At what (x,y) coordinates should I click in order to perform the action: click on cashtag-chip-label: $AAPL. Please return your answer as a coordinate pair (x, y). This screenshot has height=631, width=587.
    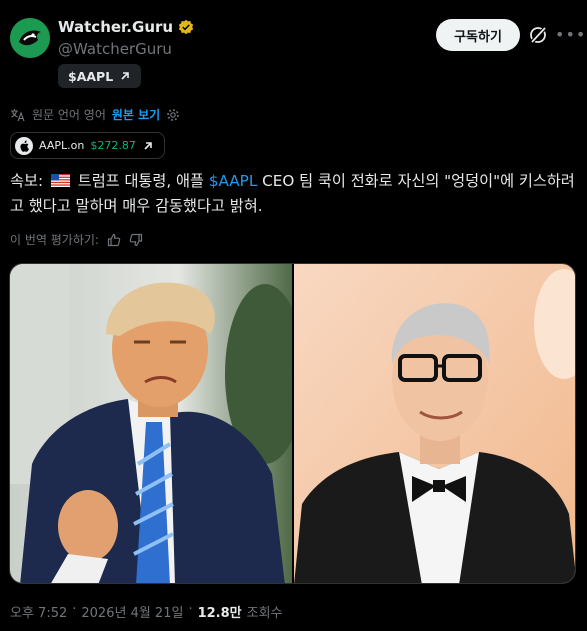
    Looking at the image, I should click on (91, 76).